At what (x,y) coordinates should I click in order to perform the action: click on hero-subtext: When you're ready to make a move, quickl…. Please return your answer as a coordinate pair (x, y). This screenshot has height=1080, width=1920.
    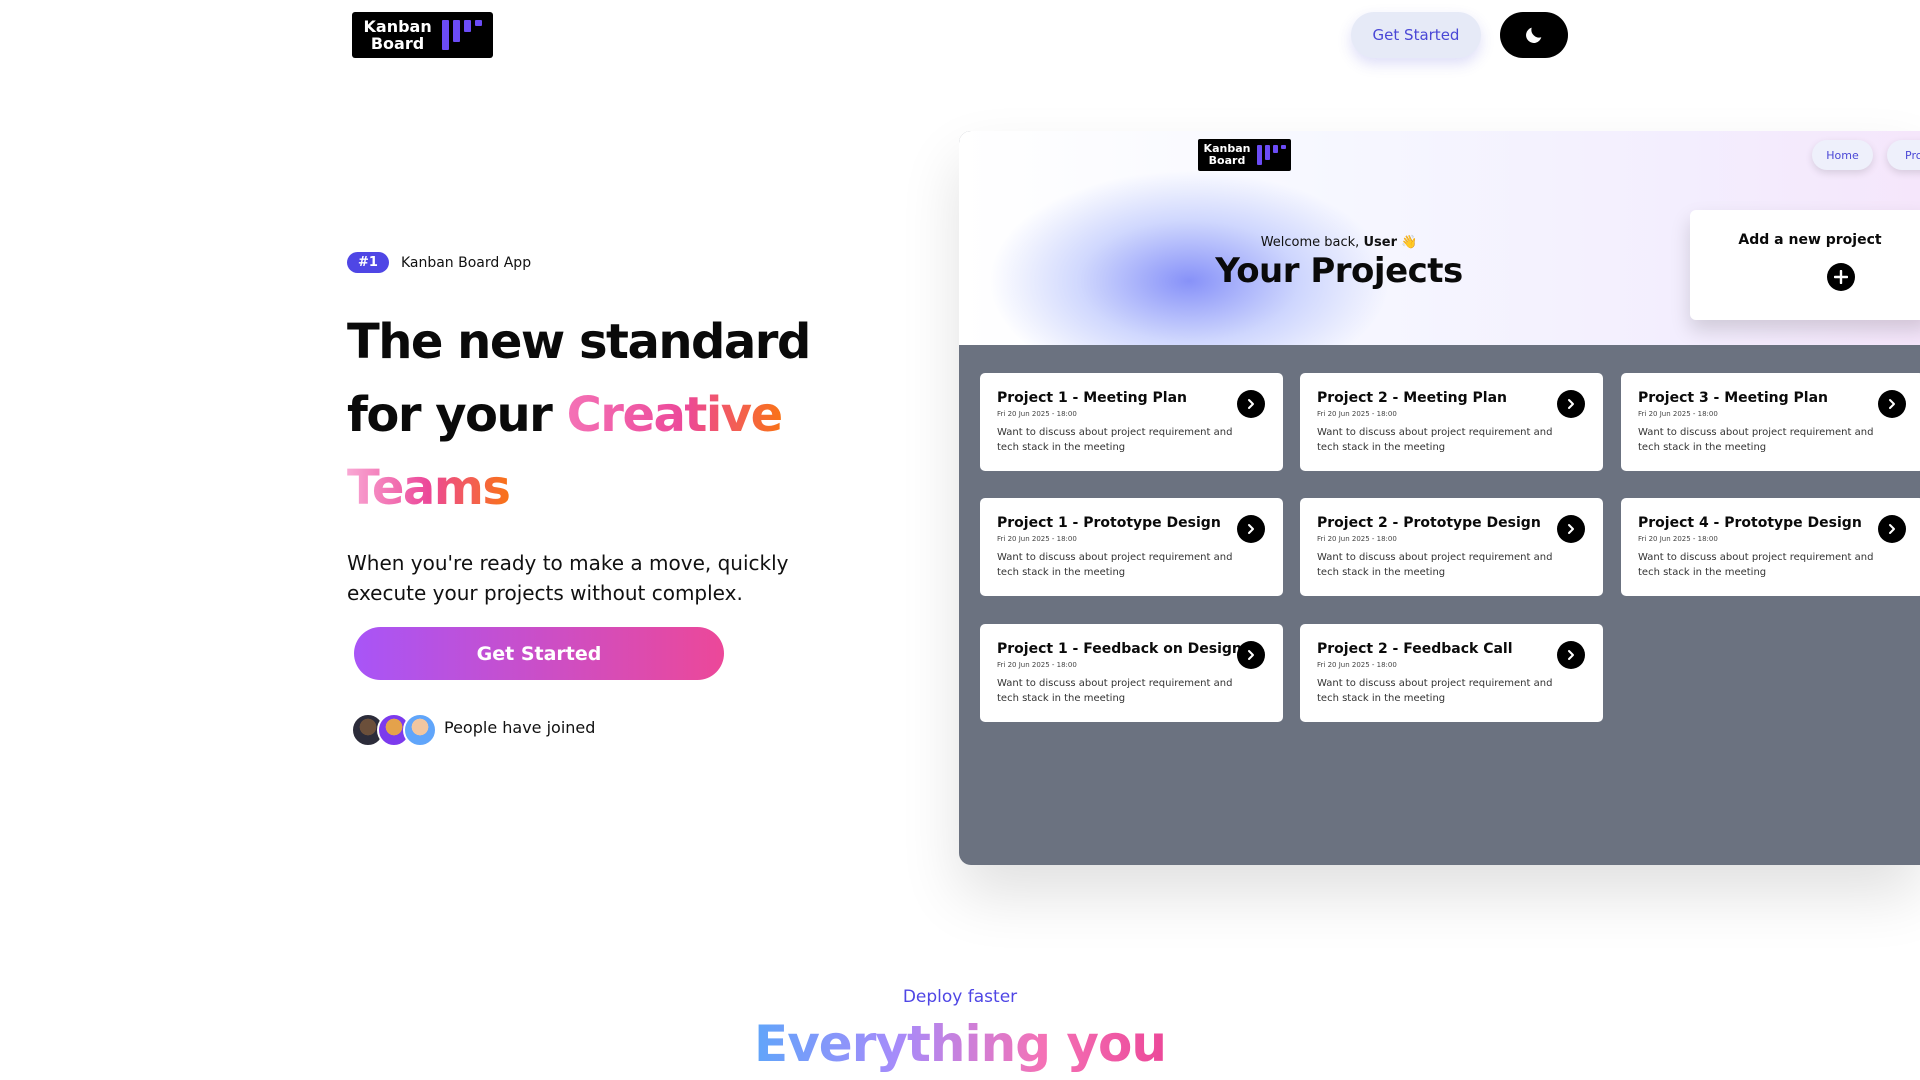
    Looking at the image, I should click on (568, 578).